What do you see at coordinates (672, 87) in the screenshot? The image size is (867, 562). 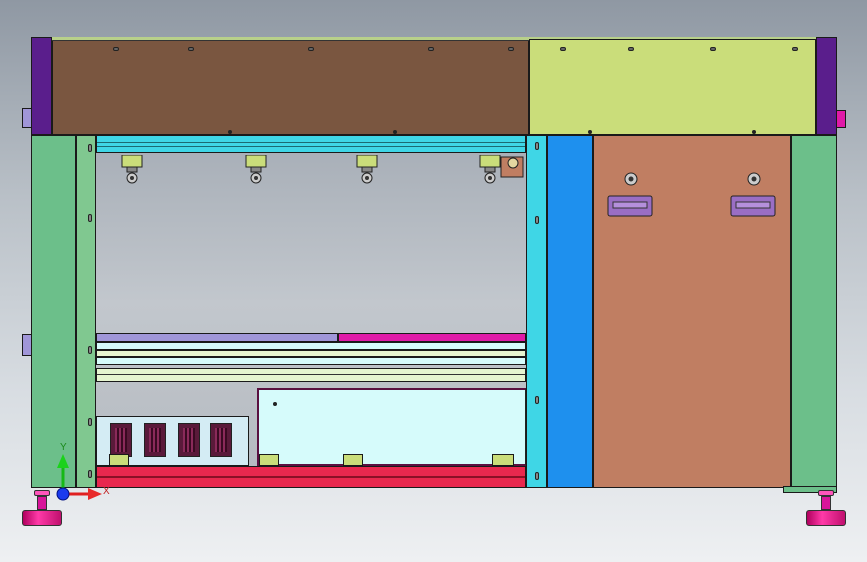 I see `top-lime-panel` at bounding box center [672, 87].